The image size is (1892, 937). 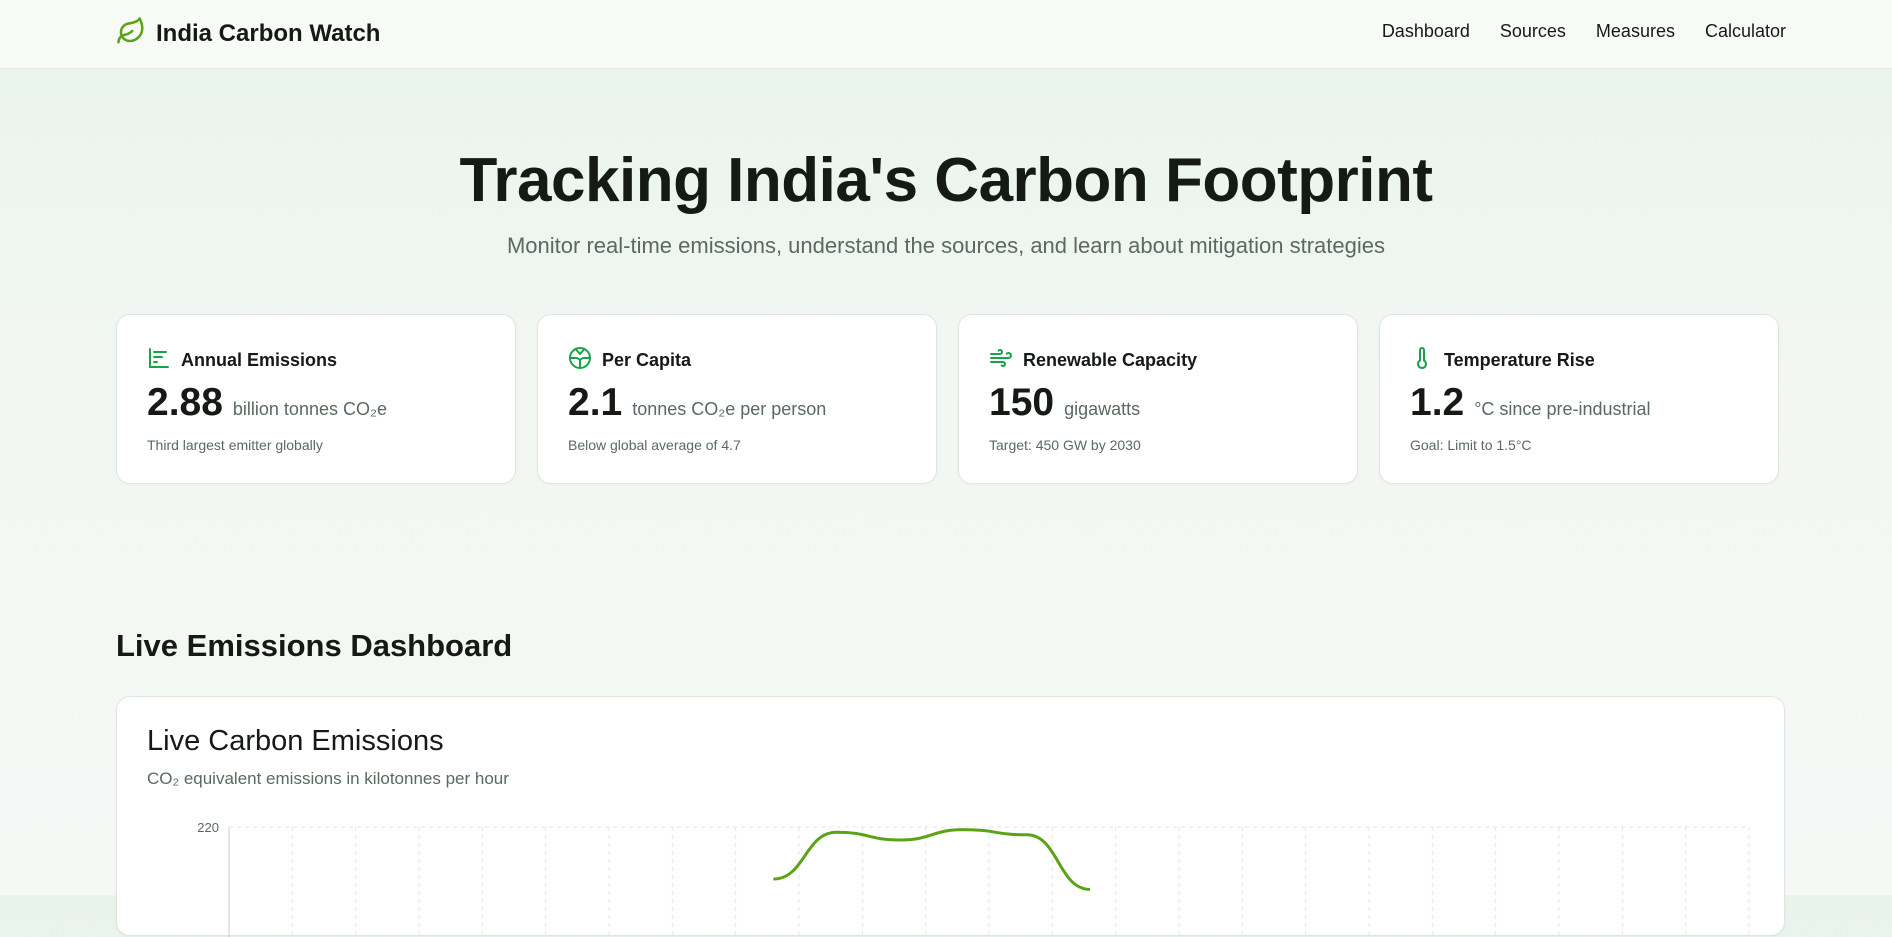 What do you see at coordinates (1471, 445) in the screenshot?
I see `stat-note: Goal: Limit to 1.5°C` at bounding box center [1471, 445].